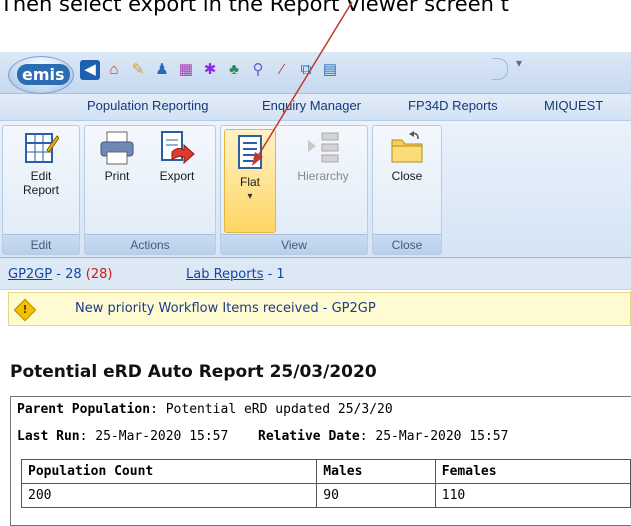 This screenshot has width=631, height=526. What do you see at coordinates (323, 176) in the screenshot?
I see `hierarchy-view-label: Hierarchy` at bounding box center [323, 176].